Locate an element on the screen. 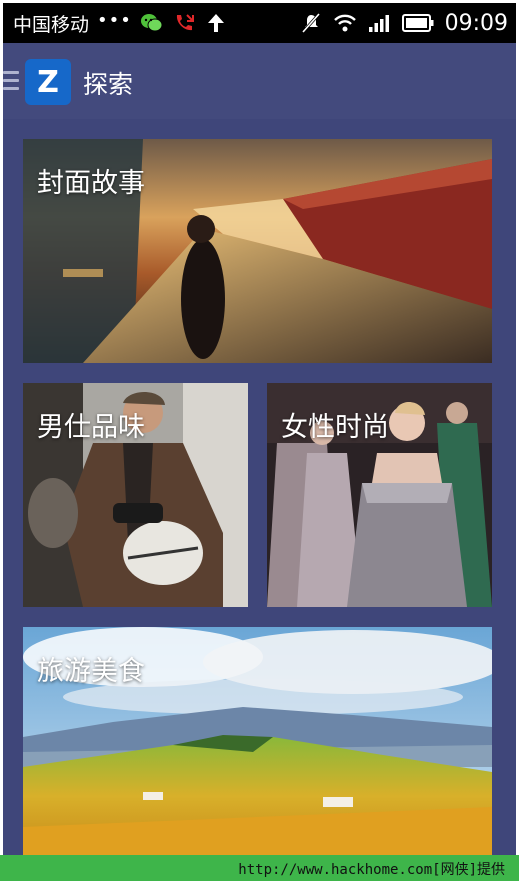 The image size is (519, 881). card-label: 男仕品味 is located at coordinates (91, 427).